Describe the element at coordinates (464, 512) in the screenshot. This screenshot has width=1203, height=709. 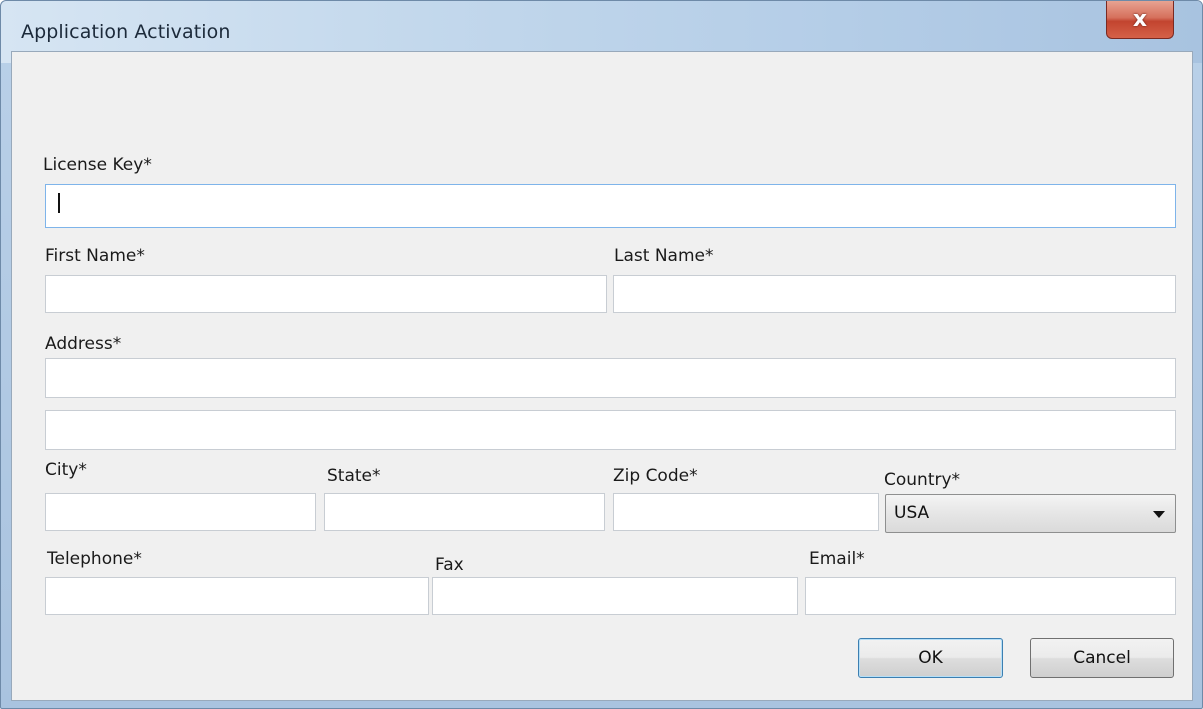
I see `state-input` at that location.